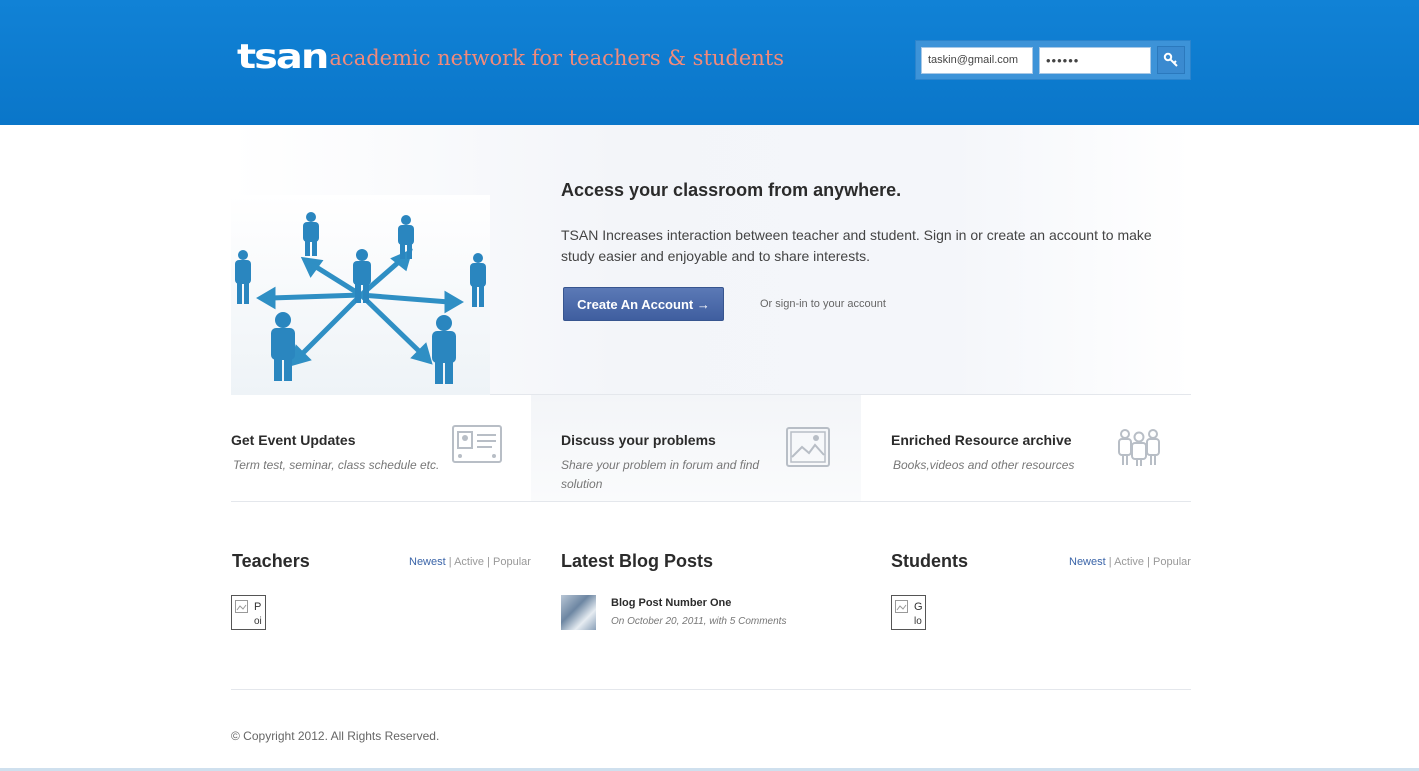 This screenshot has width=1419, height=771. I want to click on picture-icon, so click(808, 447).